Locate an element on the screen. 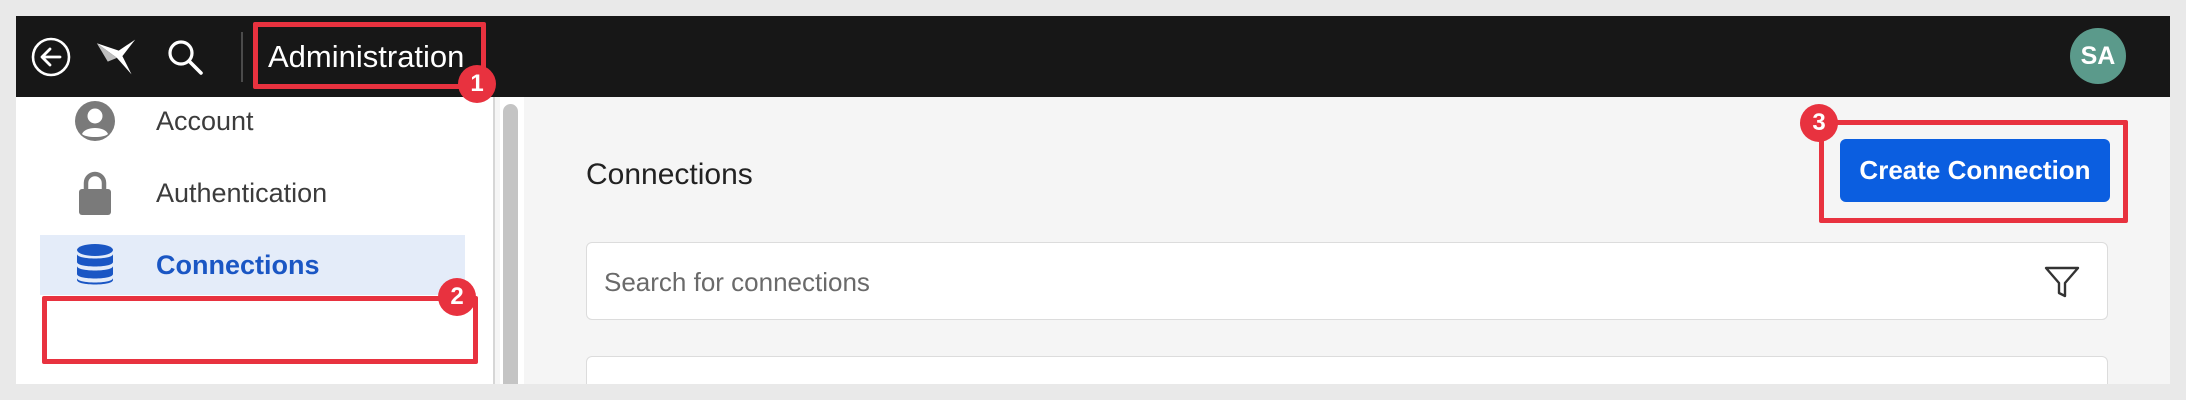 The height and width of the screenshot is (400, 2186). scrollbar-thumb is located at coordinates (510, 244).